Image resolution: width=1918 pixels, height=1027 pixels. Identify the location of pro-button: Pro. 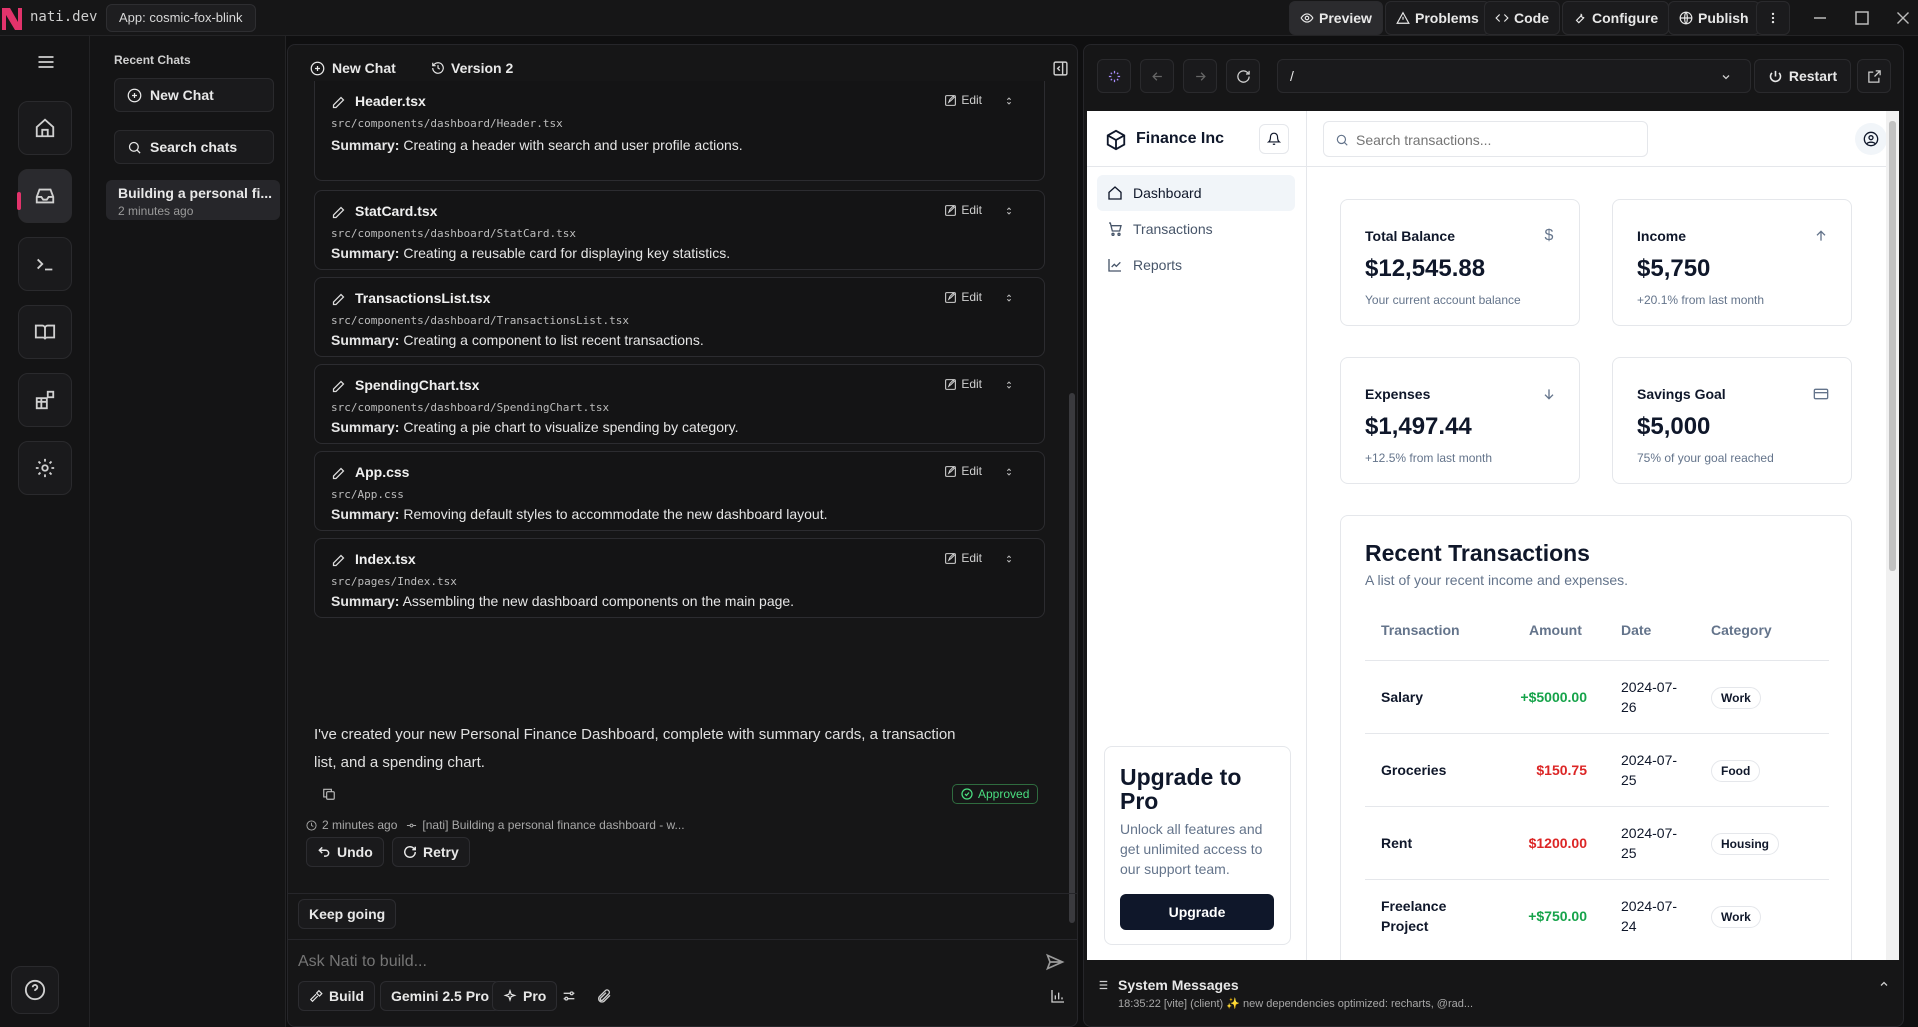
(525, 996).